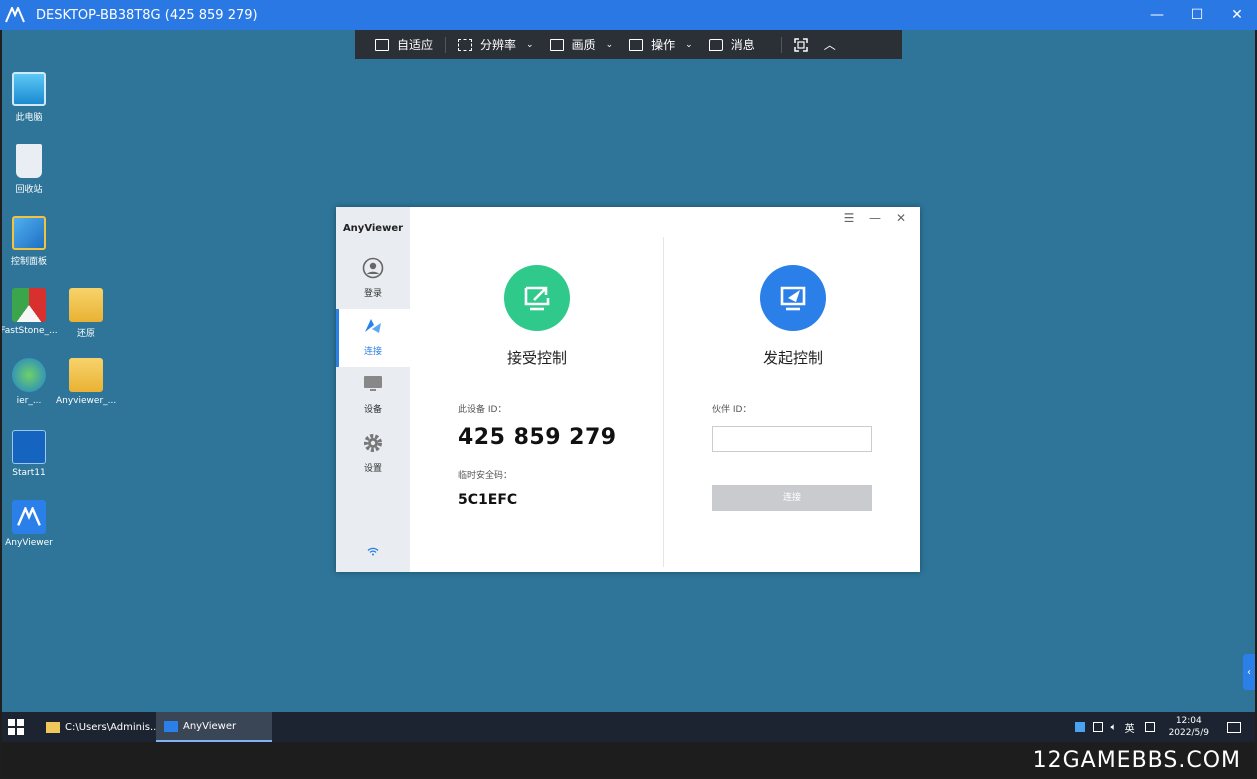 Image resolution: width=1257 pixels, height=779 pixels. What do you see at coordinates (373, 280) in the screenshot?
I see `nav-login: 登录` at bounding box center [373, 280].